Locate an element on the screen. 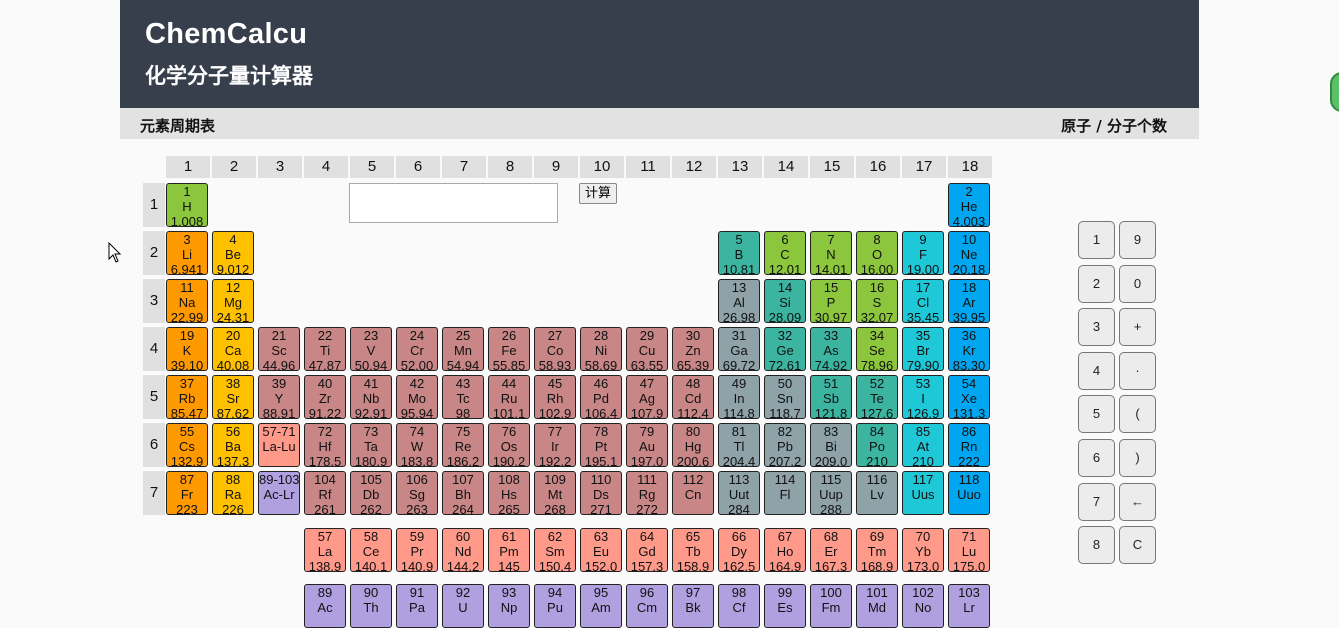 The height and width of the screenshot is (628, 1339). element-zn: 30 Zn 65.39 is located at coordinates (693, 349).